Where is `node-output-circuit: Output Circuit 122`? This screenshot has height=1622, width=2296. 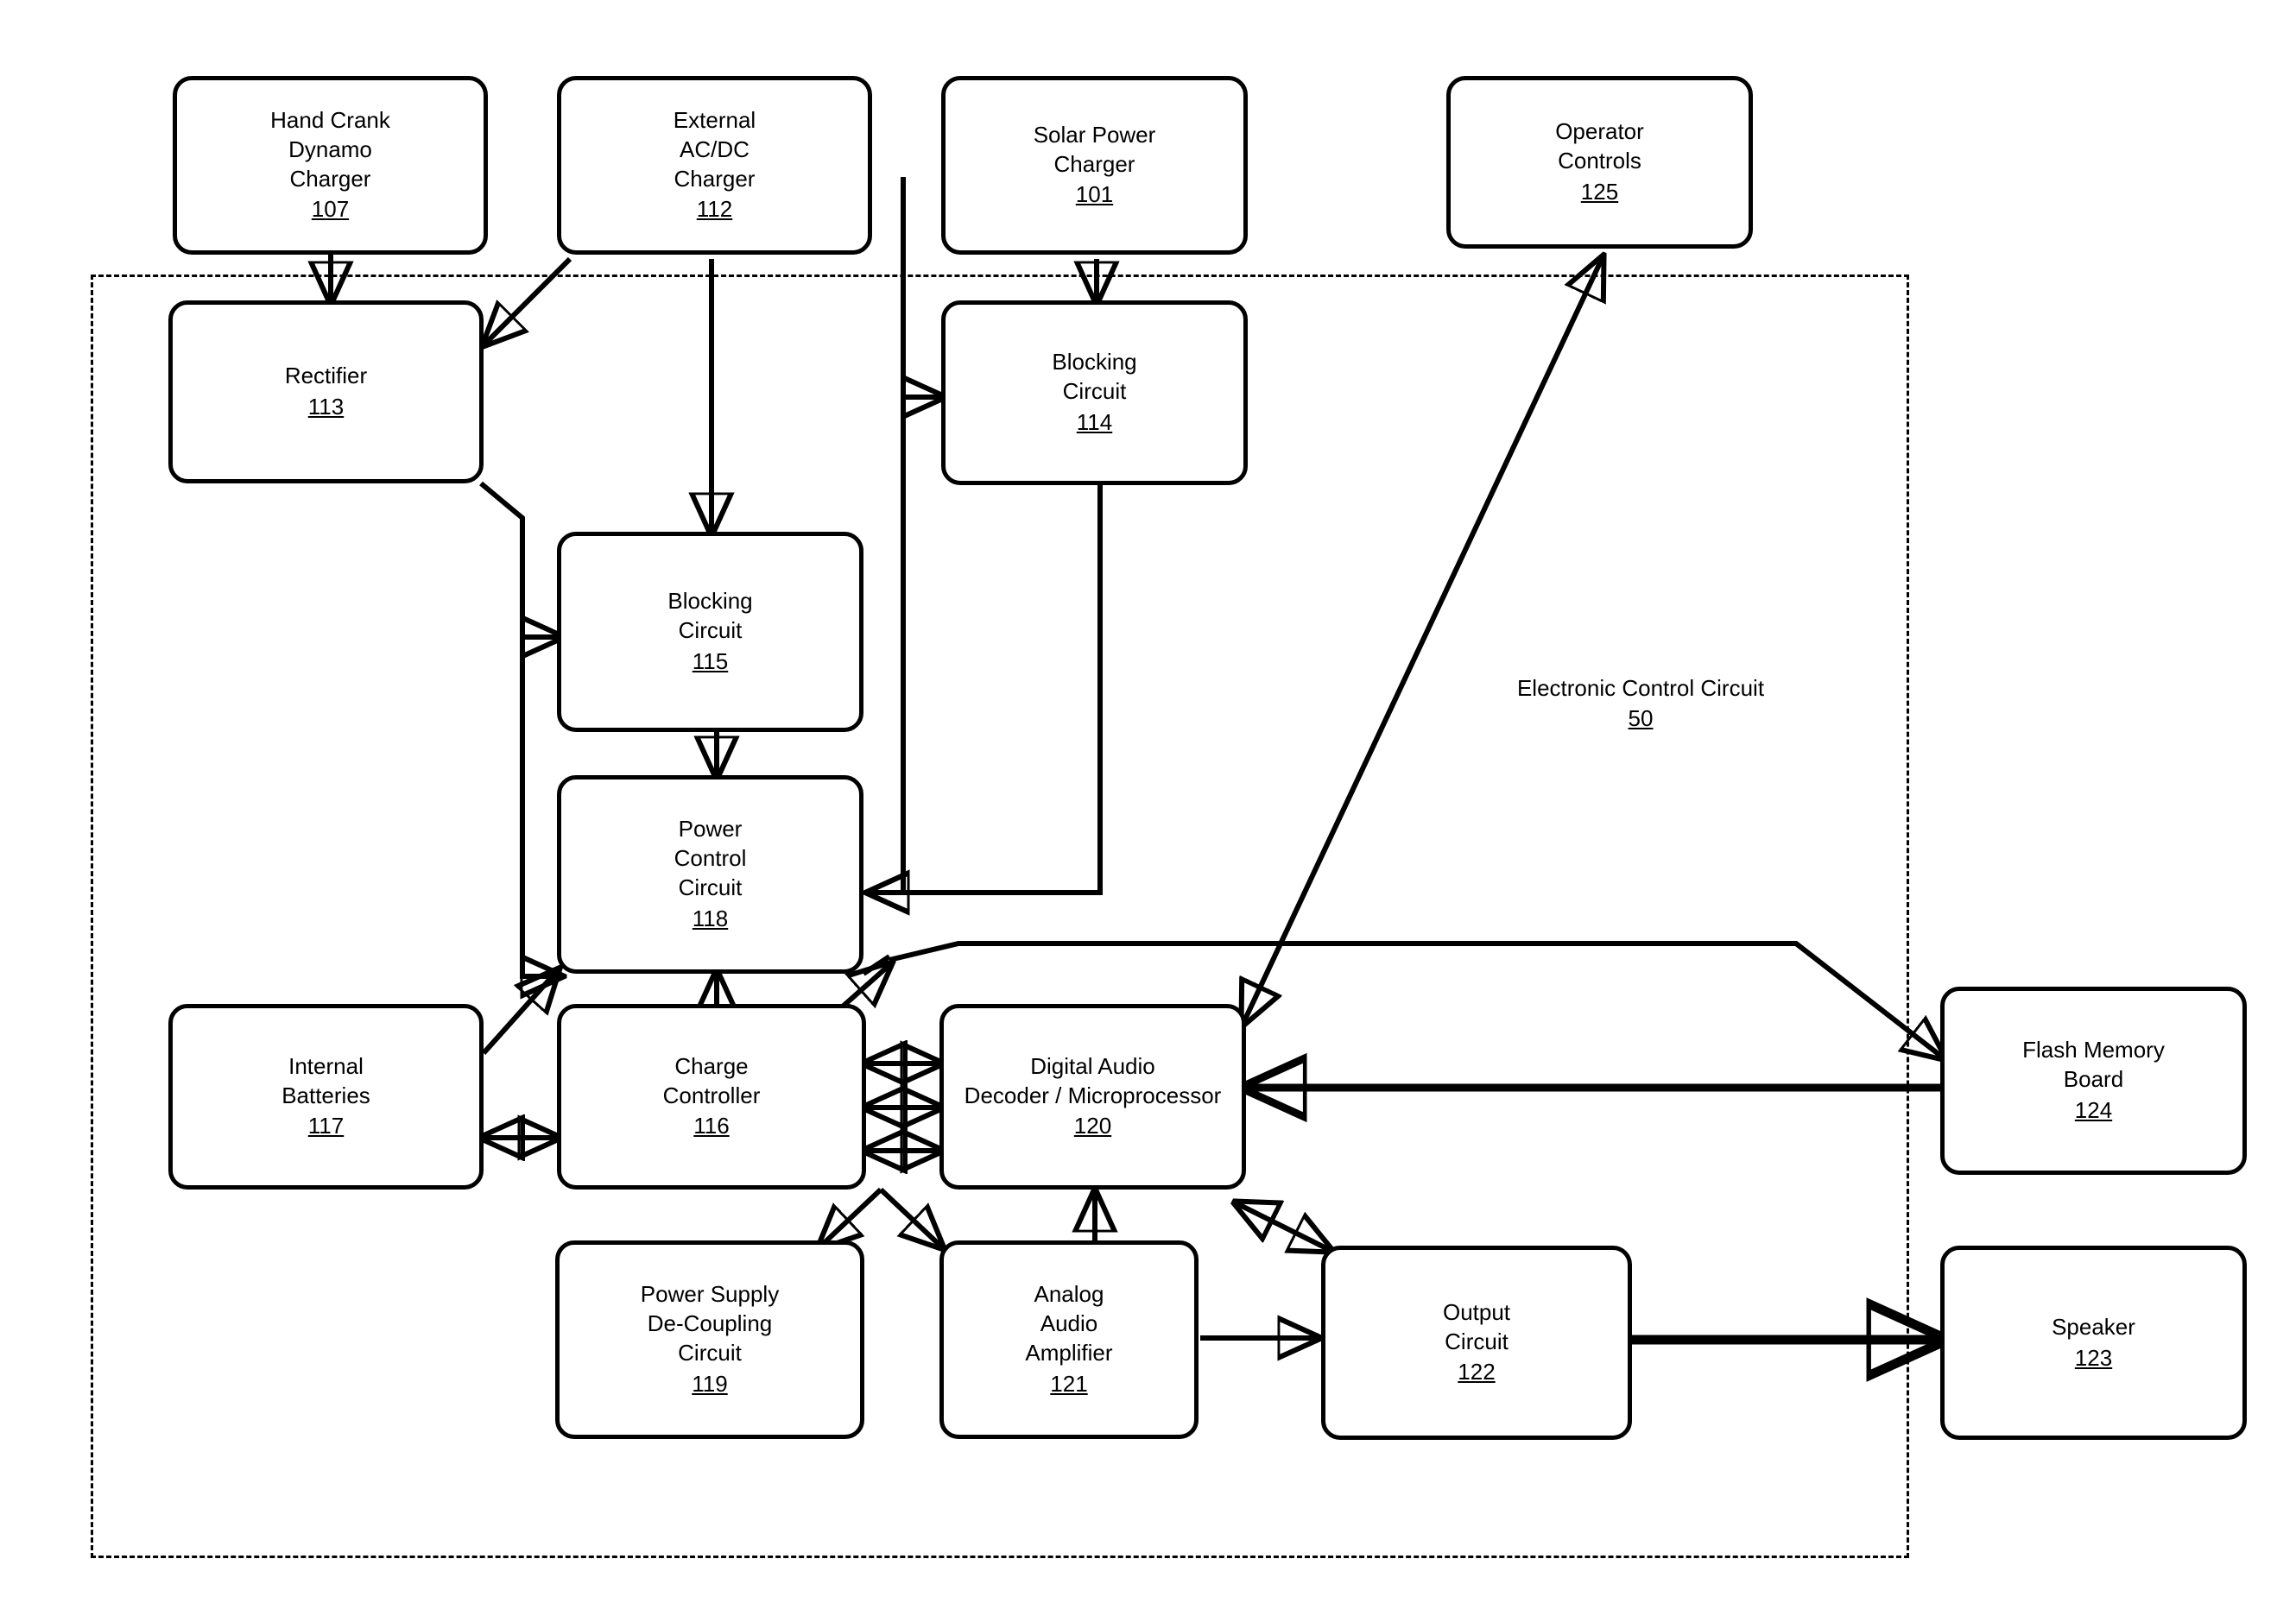 node-output-circuit: Output Circuit 122 is located at coordinates (1476, 1343).